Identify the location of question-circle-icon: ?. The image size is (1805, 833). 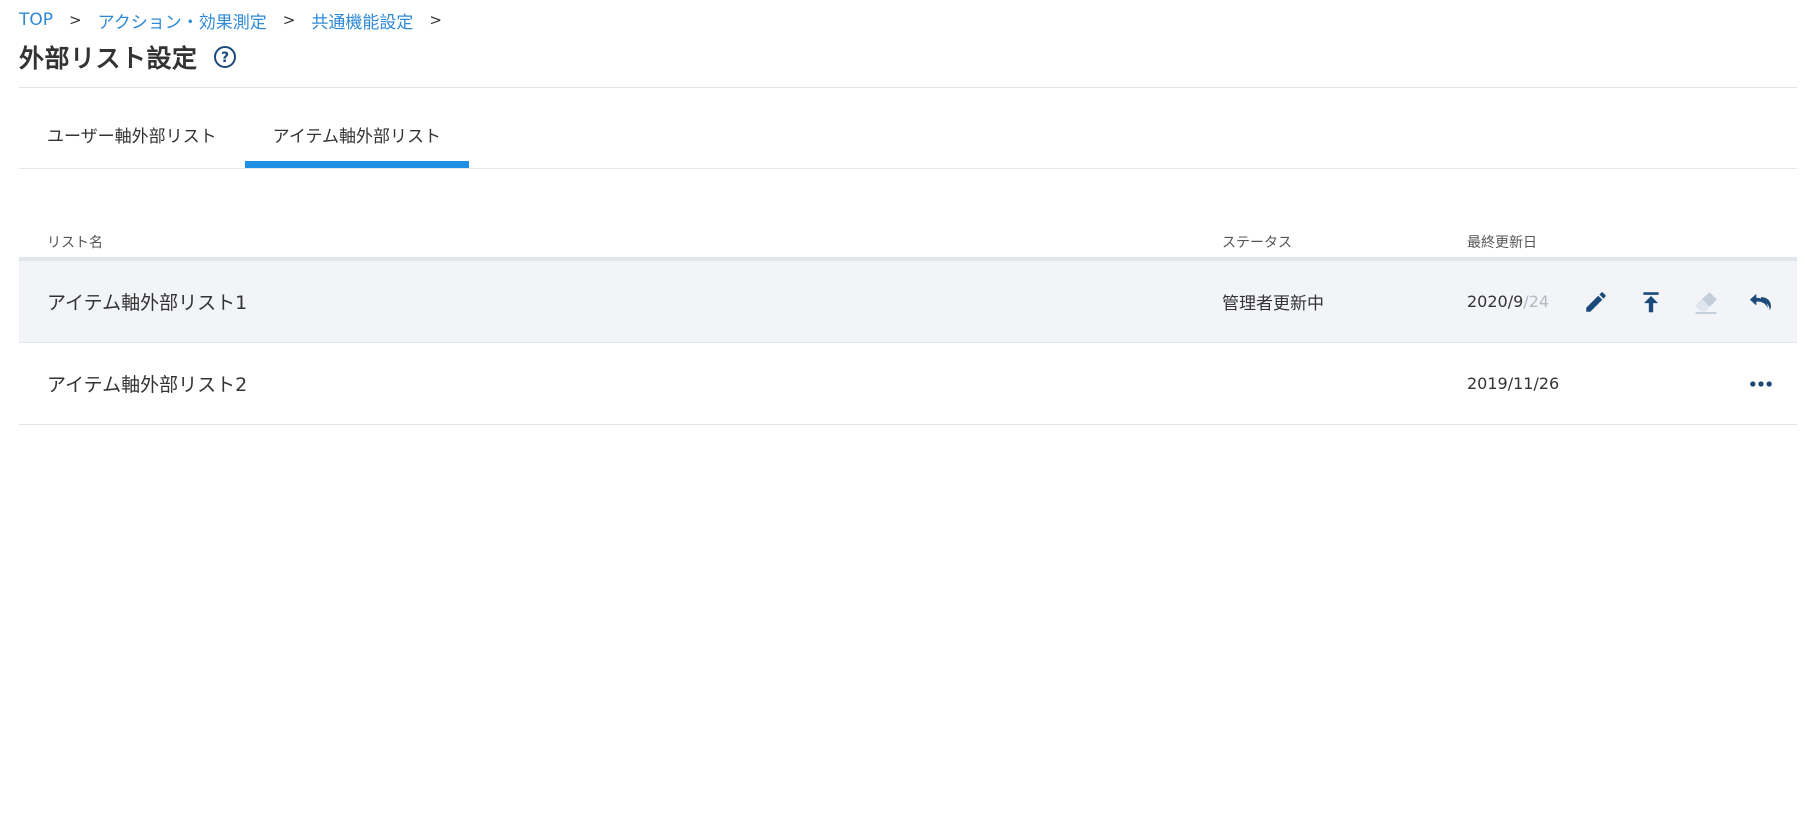
(225, 57).